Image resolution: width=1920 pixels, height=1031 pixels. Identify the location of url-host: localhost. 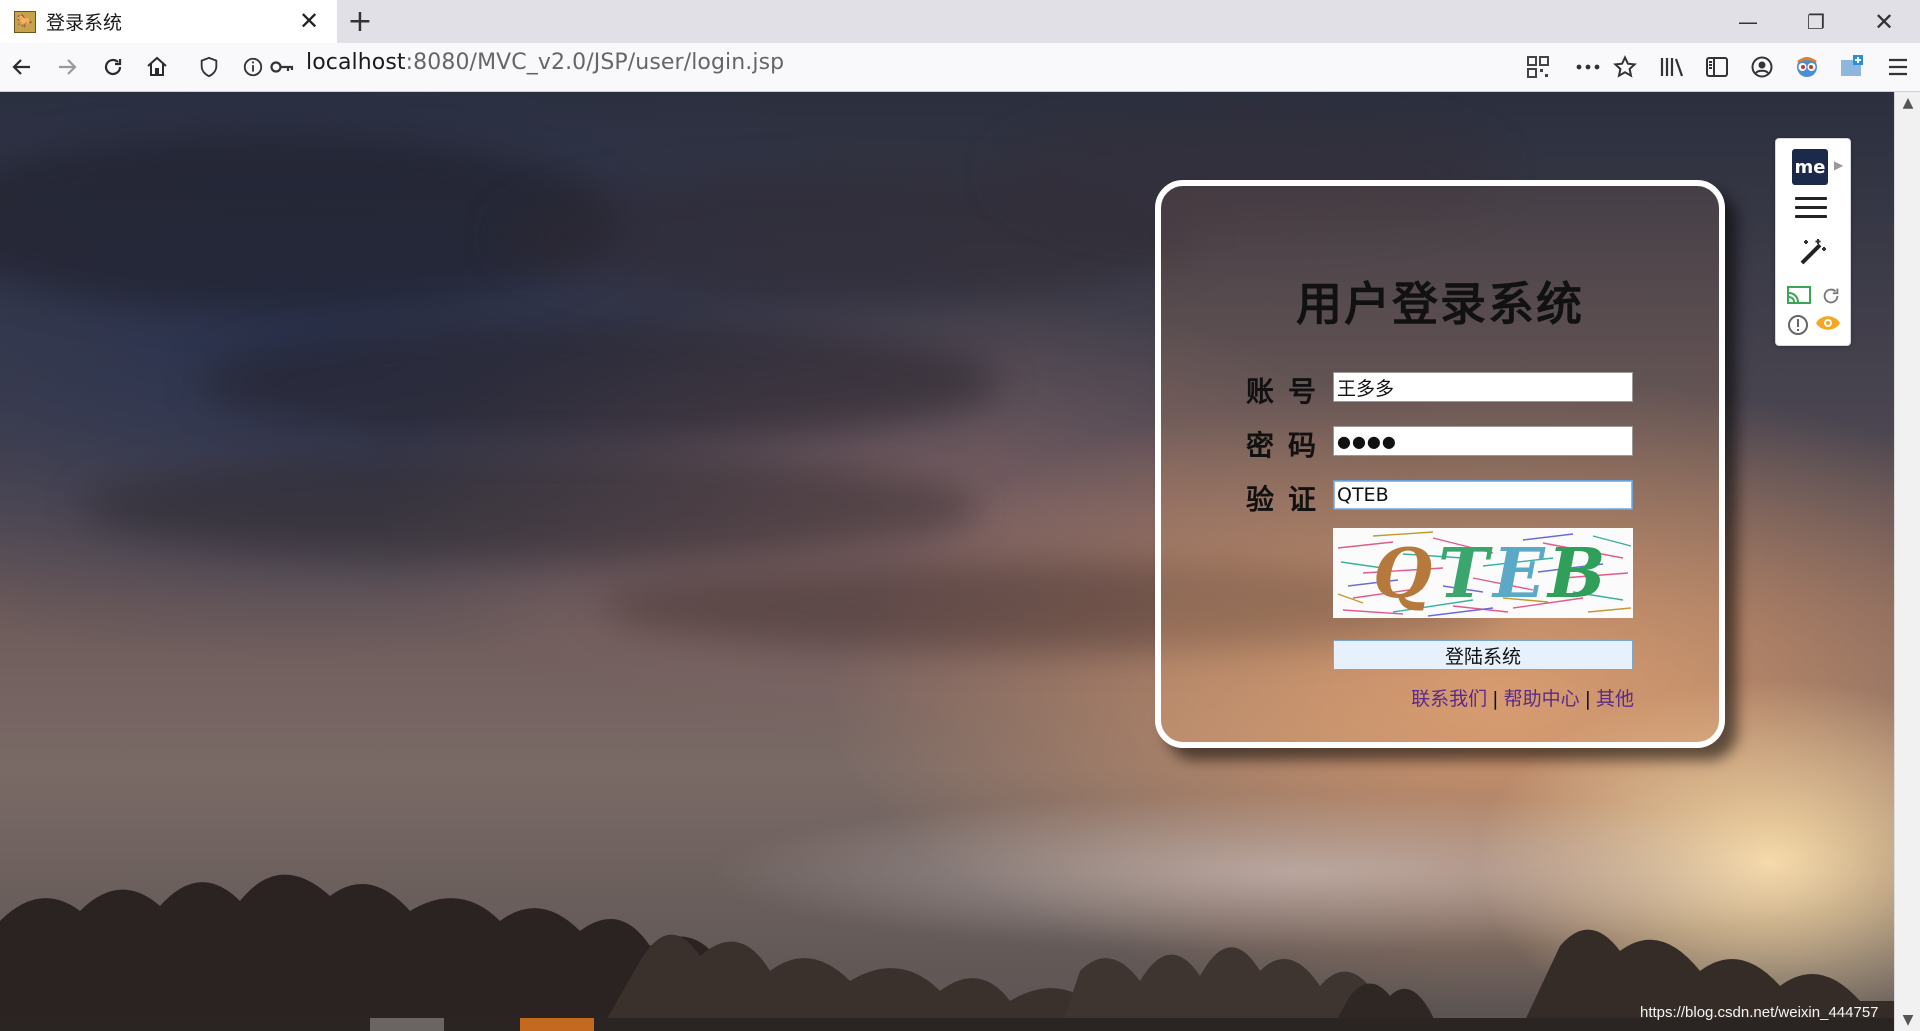
(356, 62).